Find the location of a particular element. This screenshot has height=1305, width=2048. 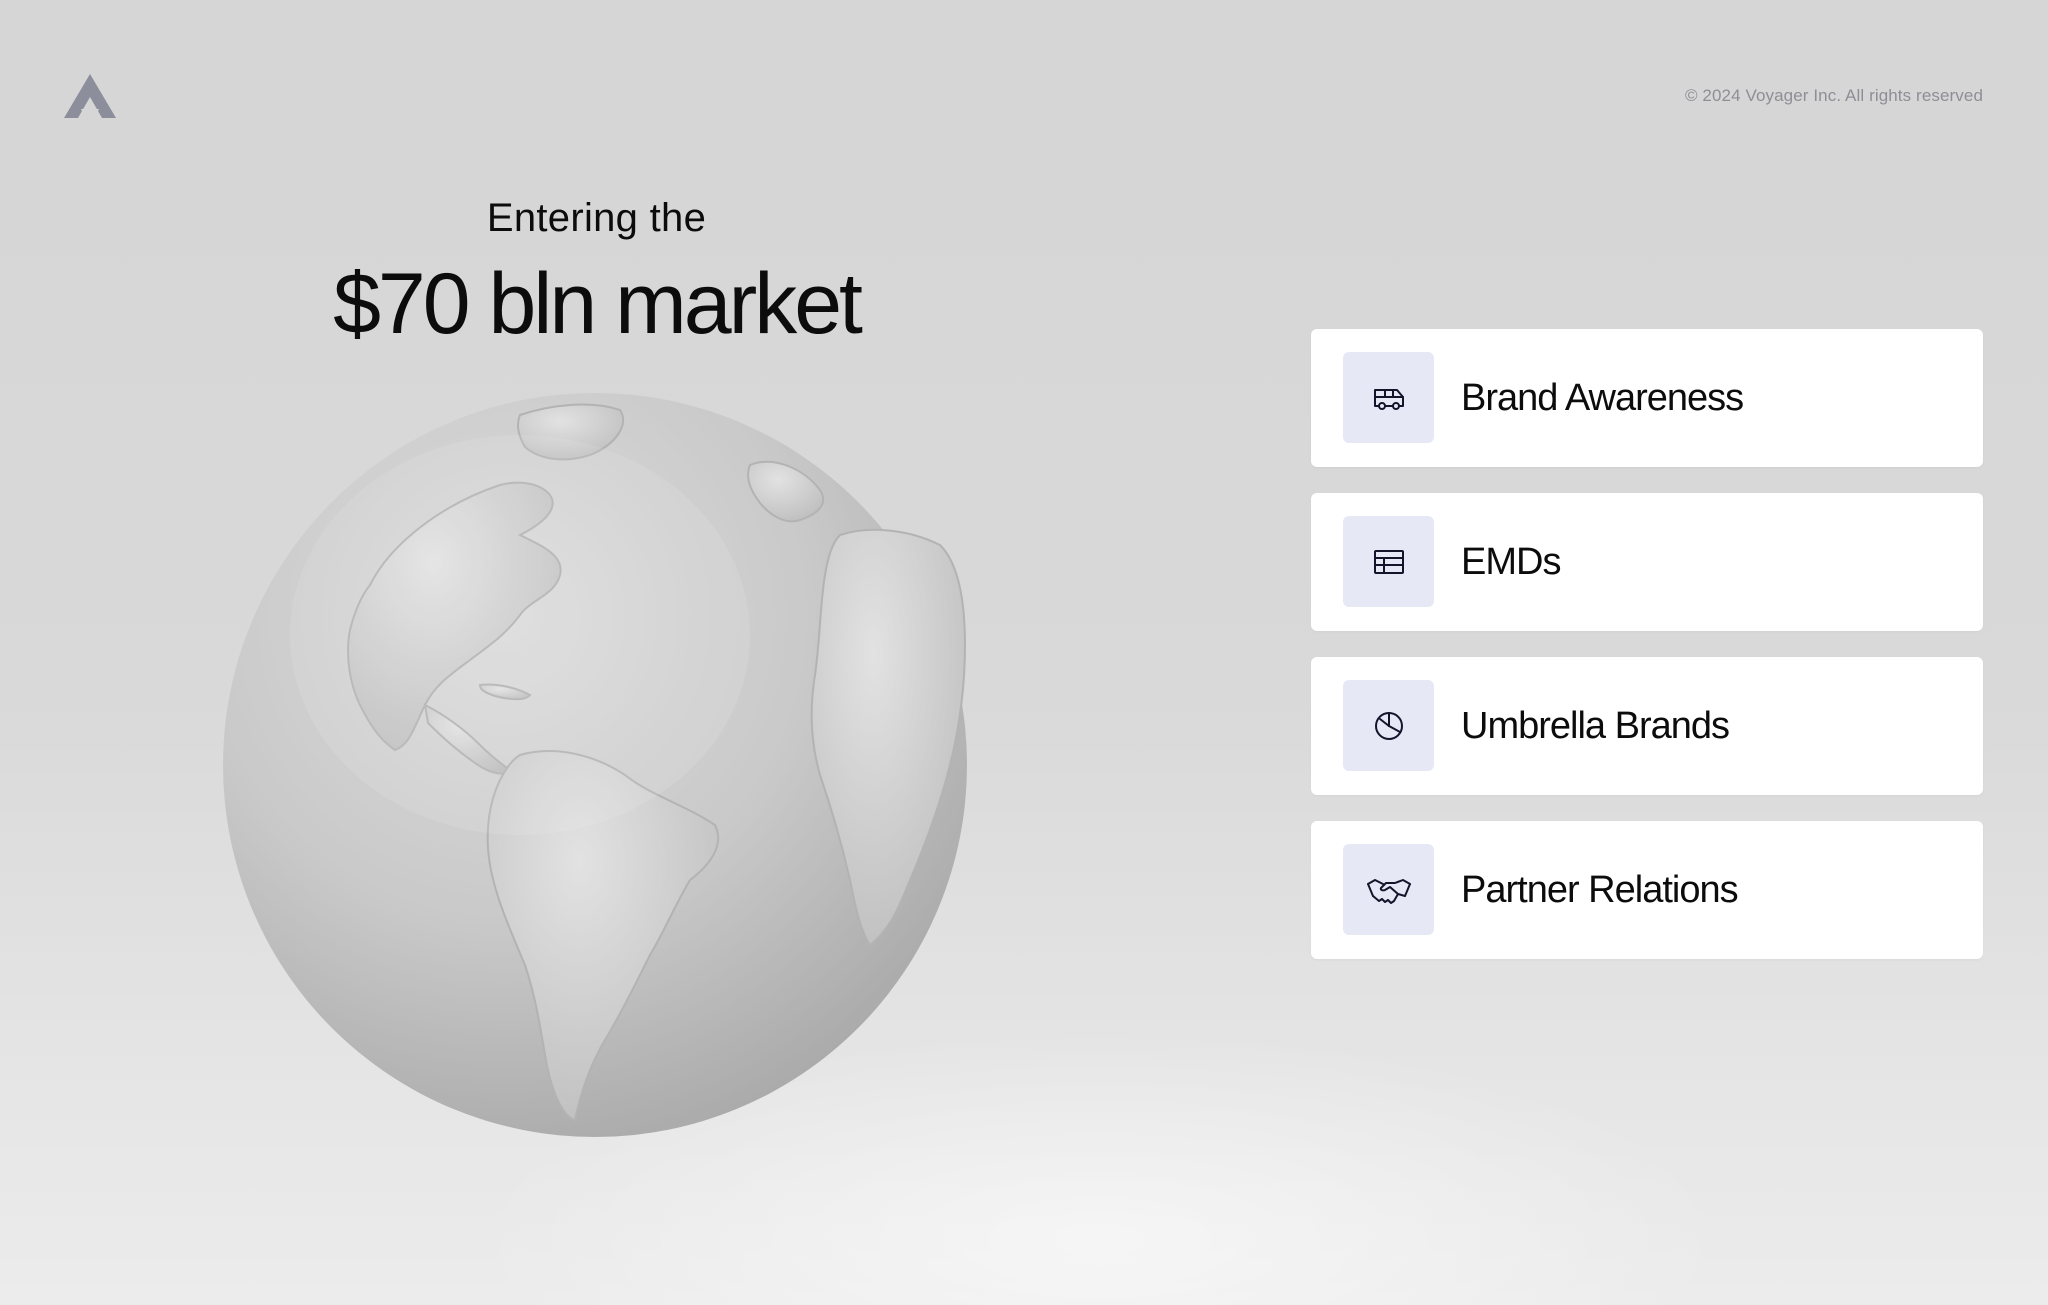

van-icon is located at coordinates (1388, 399).